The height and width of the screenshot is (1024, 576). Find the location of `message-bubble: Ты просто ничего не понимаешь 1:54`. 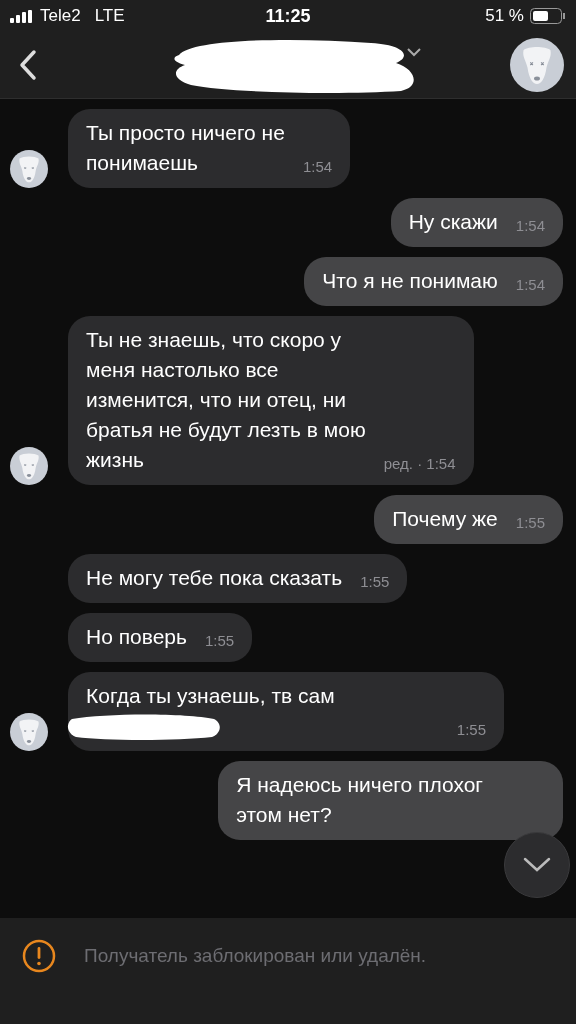

message-bubble: Ты просто ничего не понимаешь 1:54 is located at coordinates (209, 148).